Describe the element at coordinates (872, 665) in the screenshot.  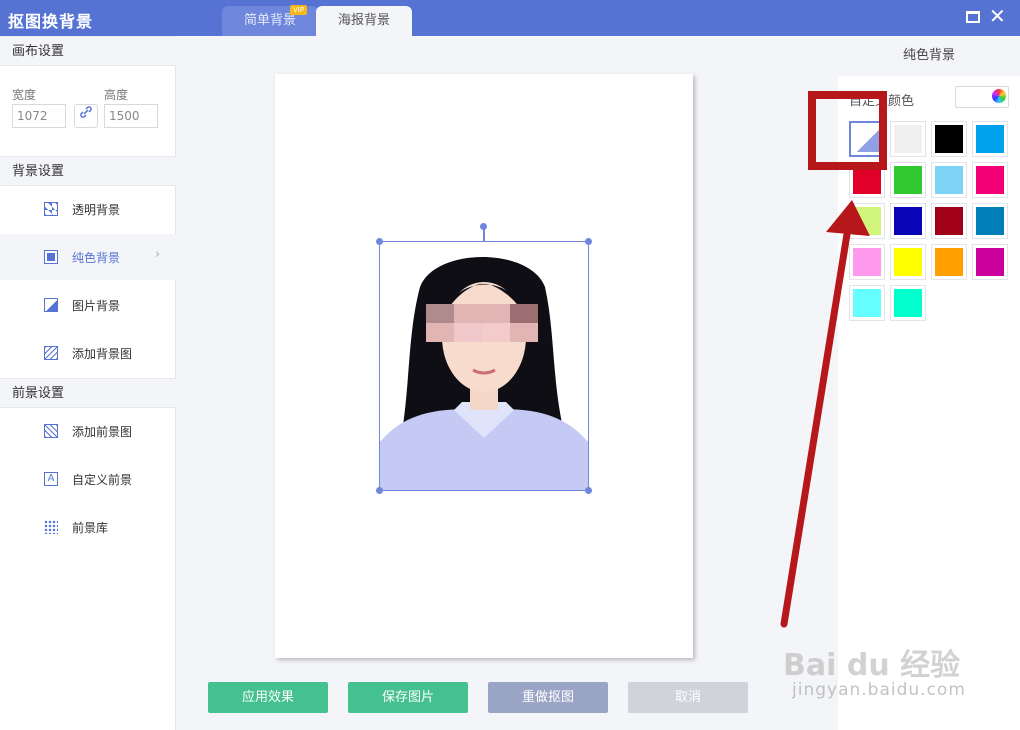
I see `watermark-brand: Bai du 经验` at that location.